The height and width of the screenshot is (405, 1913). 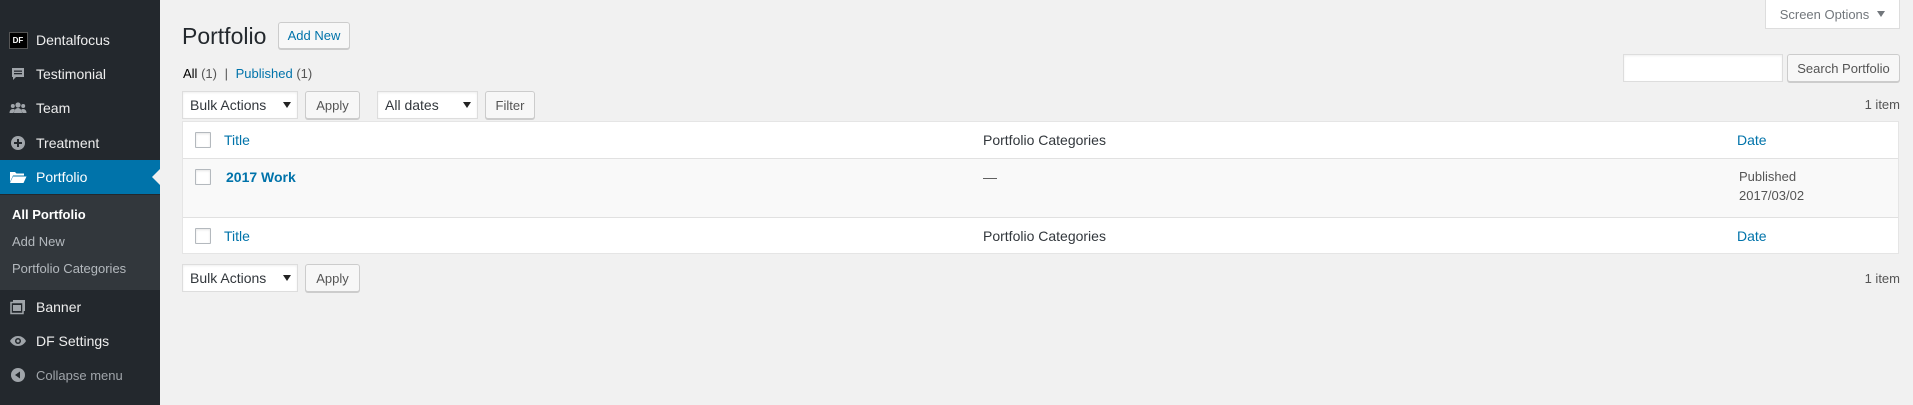 I want to click on menu-item-portfolio: Portfolio, so click(x=80, y=177).